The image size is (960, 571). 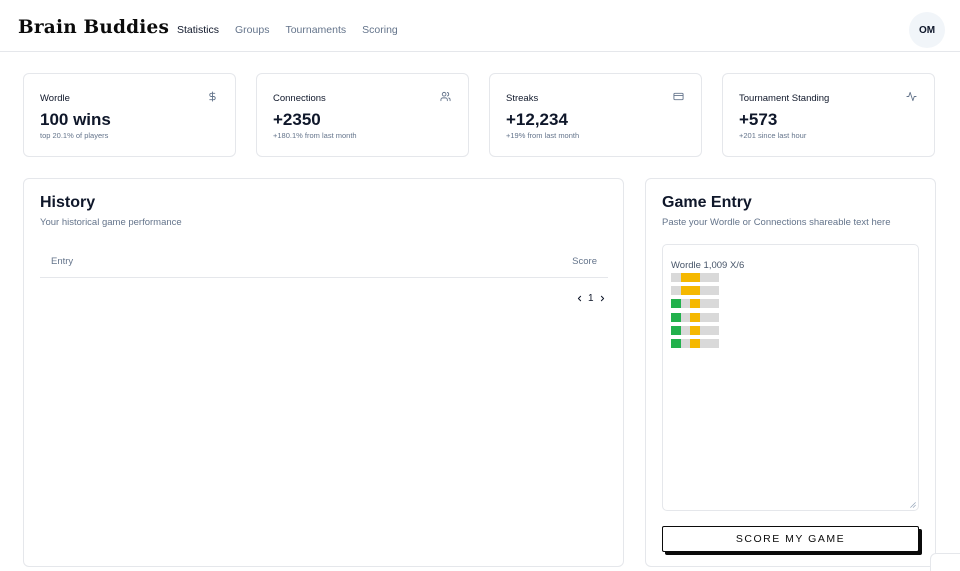 What do you see at coordinates (790, 377) in the screenshot?
I see `share-text-input: Wordle 1,009 X/6` at bounding box center [790, 377].